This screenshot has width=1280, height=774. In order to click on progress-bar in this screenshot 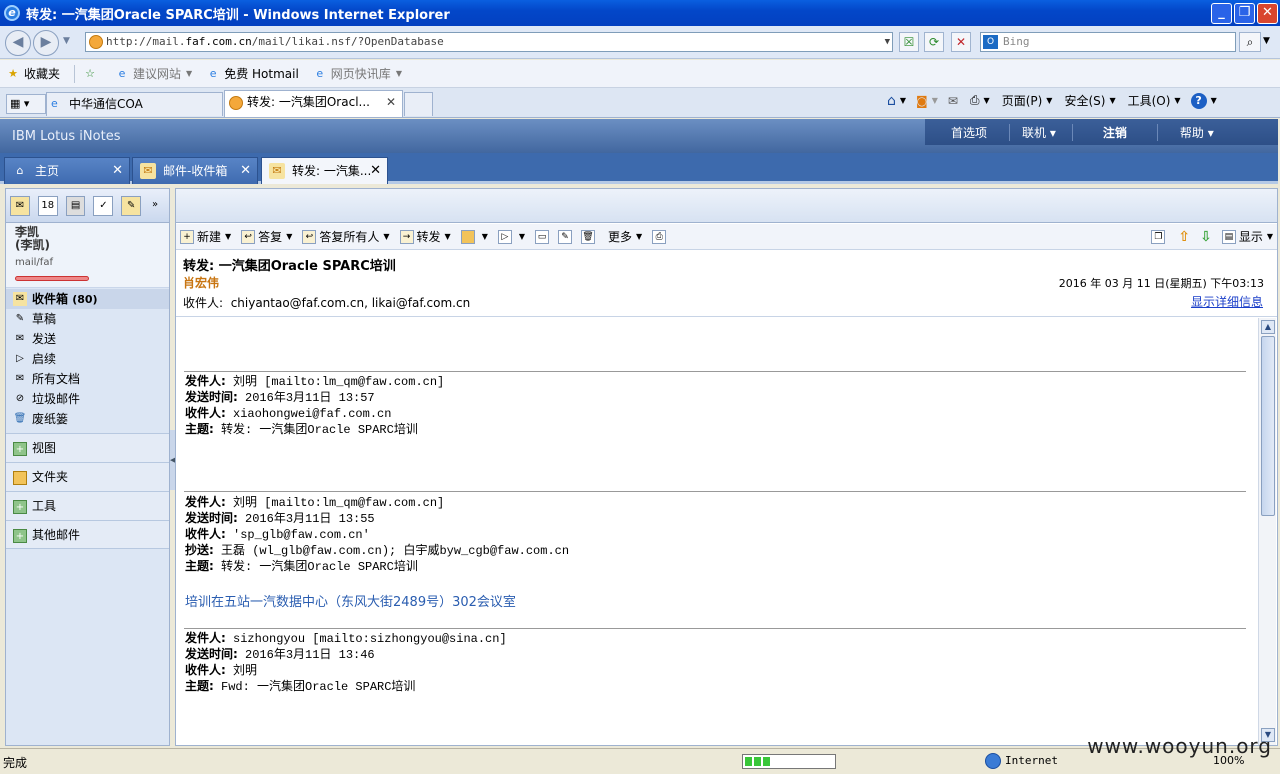, I will do `click(789, 761)`.